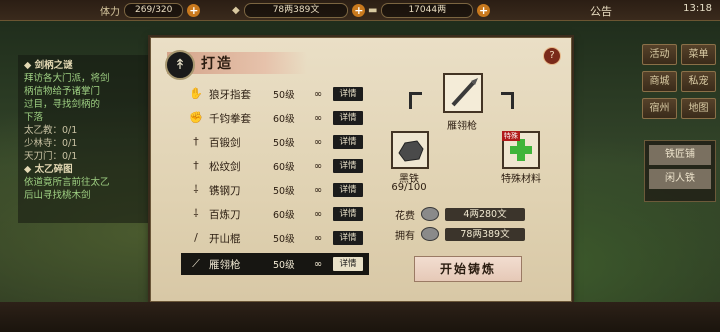  Describe the element at coordinates (680, 155) in the screenshot. I see `npc-item: 铁匠铺` at that location.